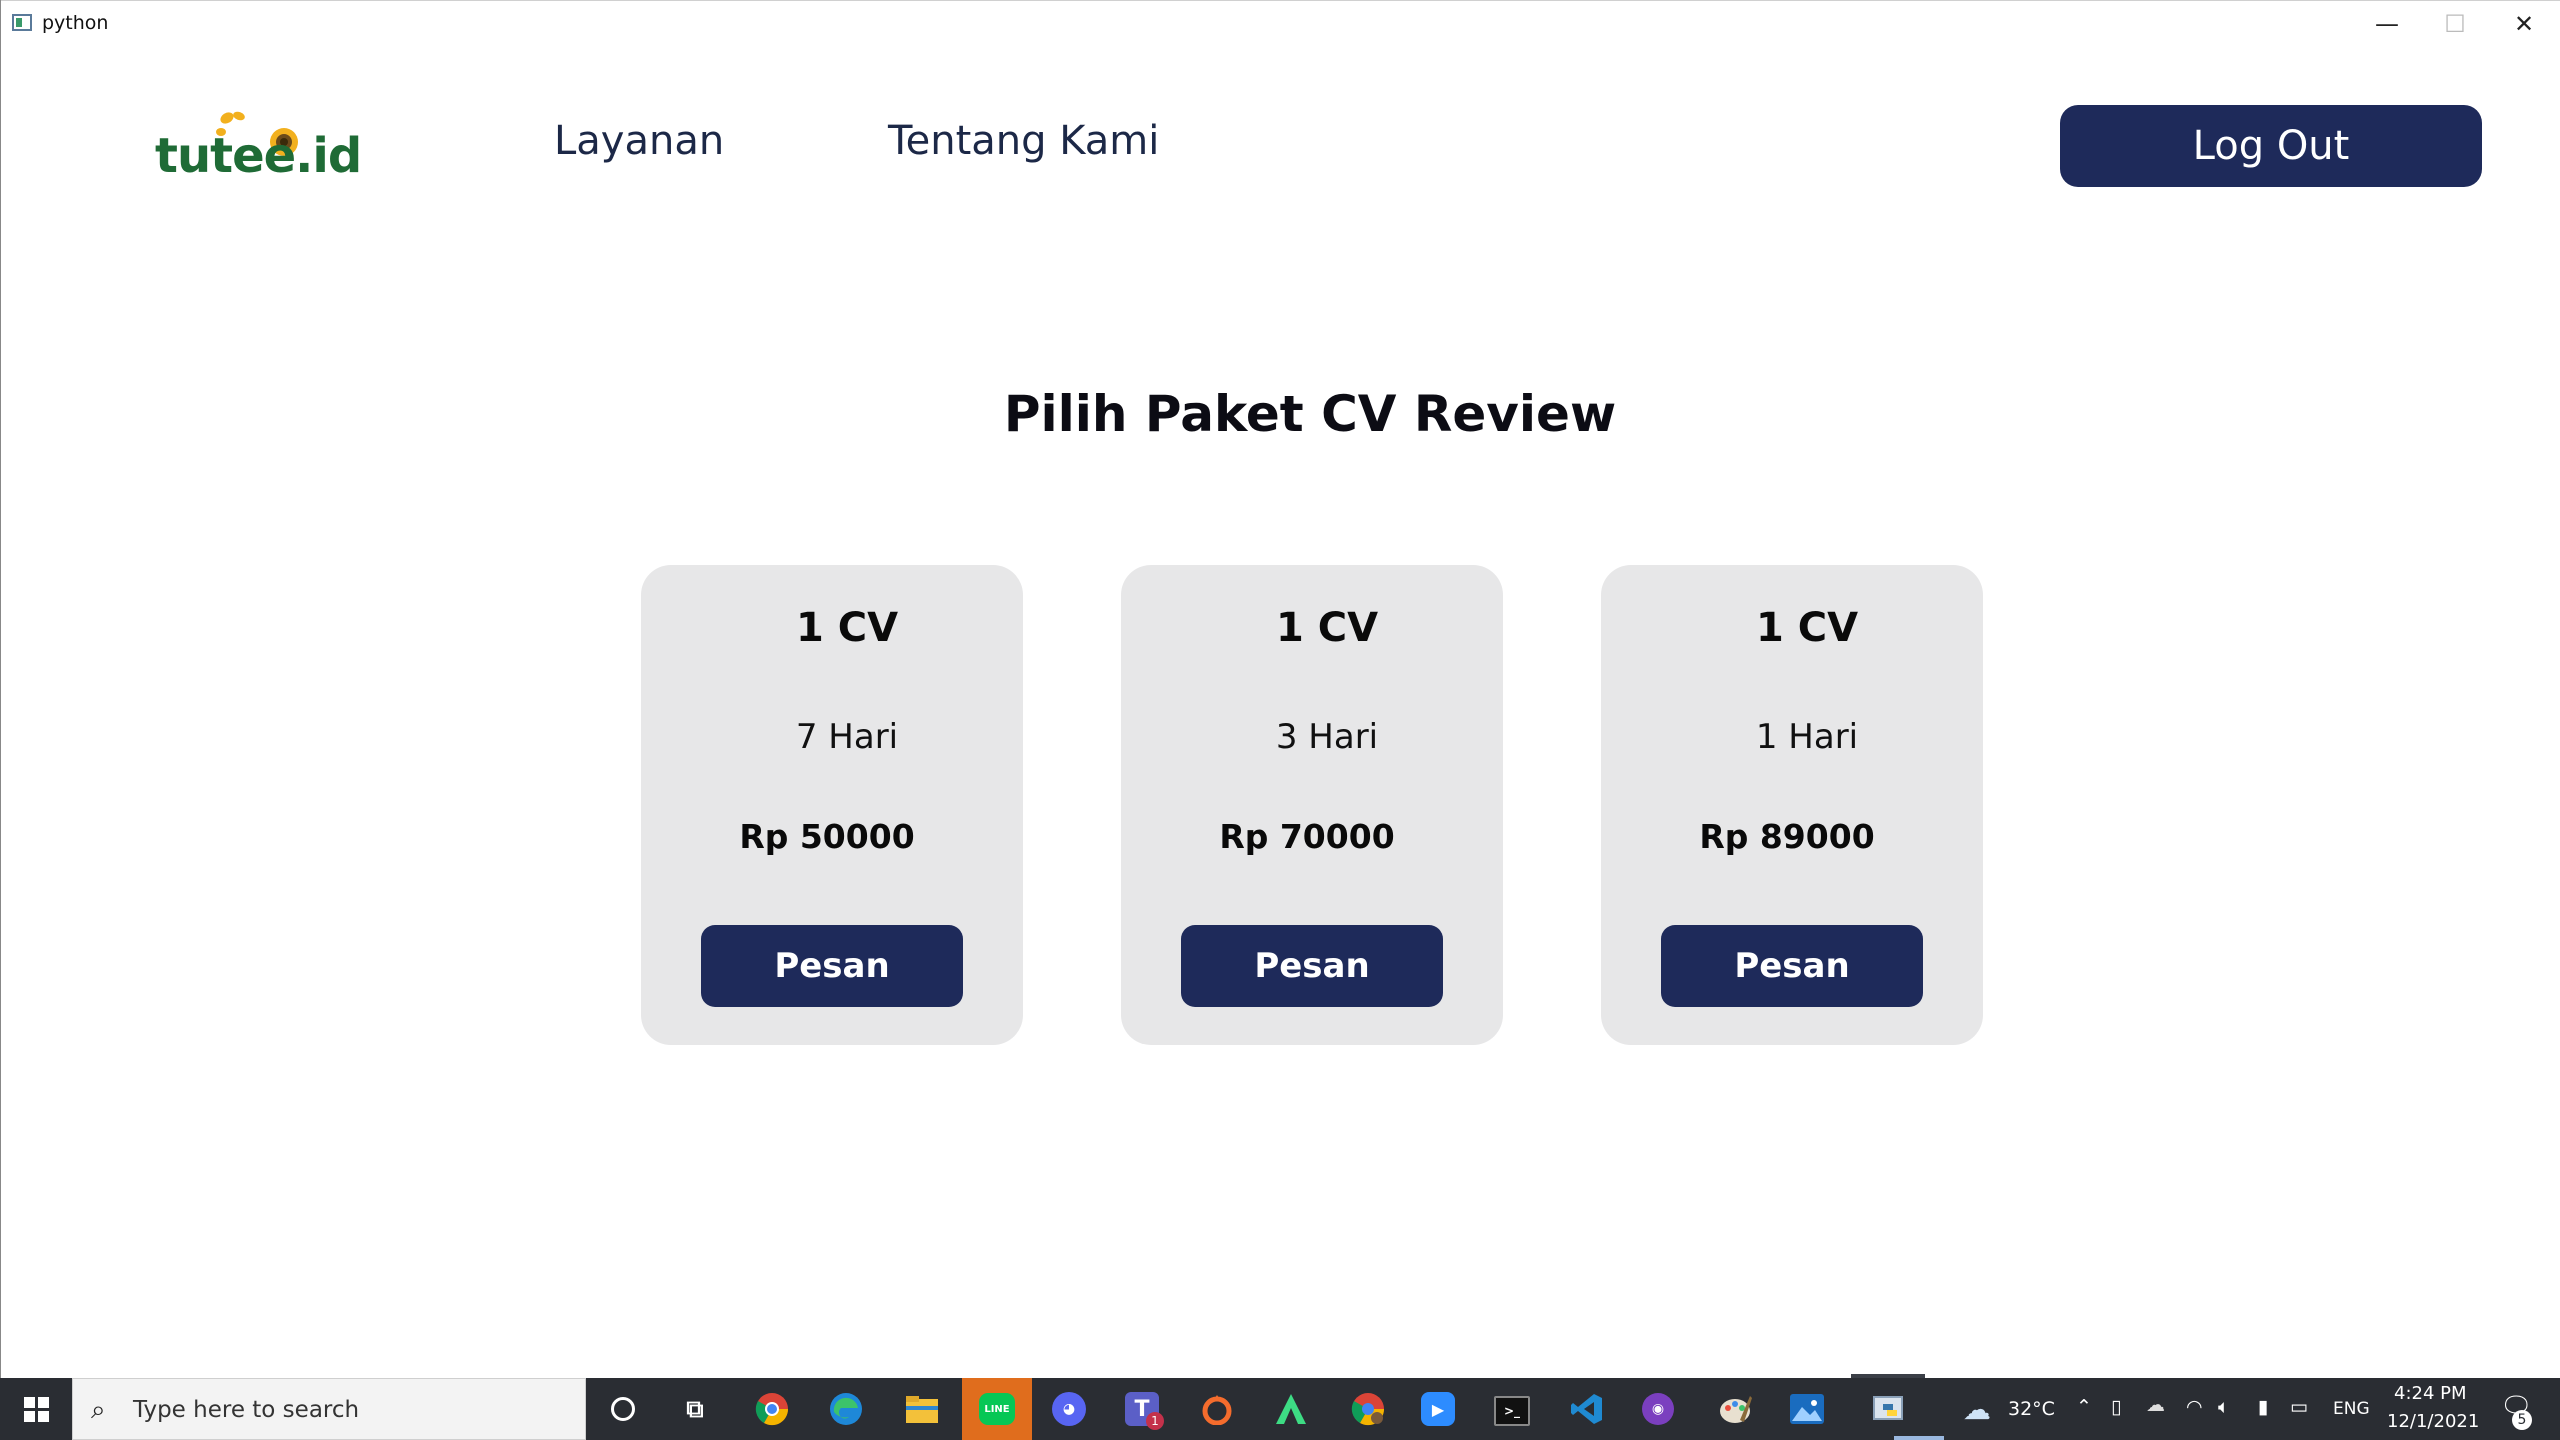  What do you see at coordinates (1280, 23) in the screenshot?
I see `window-titlebar: python — ☐ ✕` at bounding box center [1280, 23].